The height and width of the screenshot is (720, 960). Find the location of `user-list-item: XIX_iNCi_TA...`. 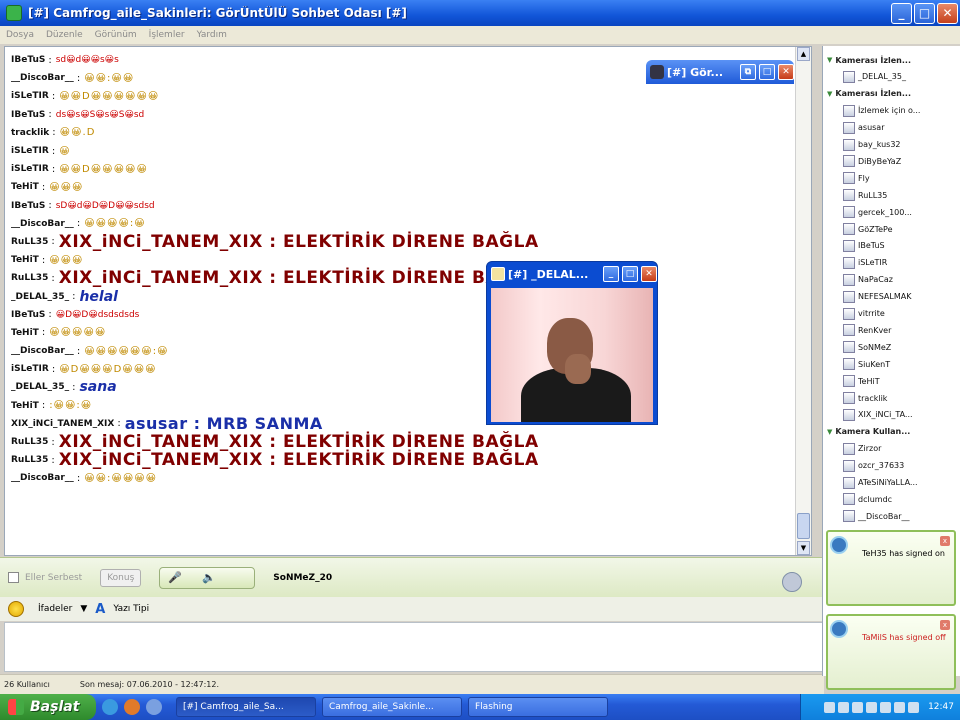

user-list-item: XIX_iNCi_TA... is located at coordinates (878, 415).